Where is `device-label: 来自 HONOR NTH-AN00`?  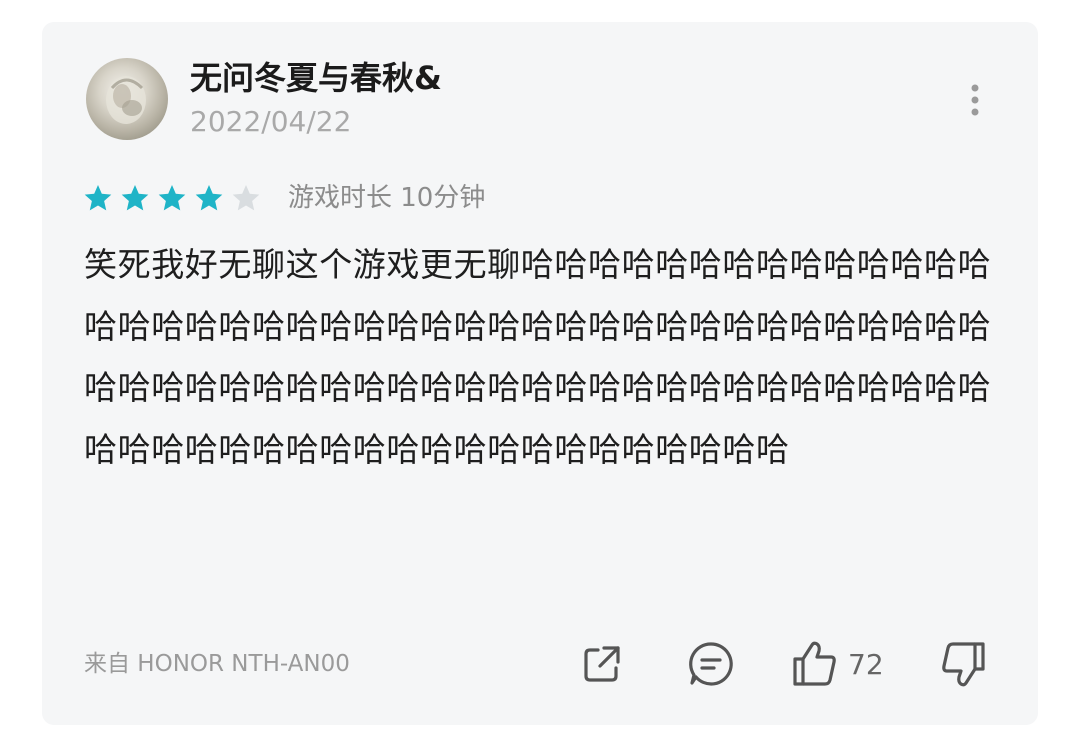
device-label: 来自 HONOR NTH-AN00 is located at coordinates (217, 664).